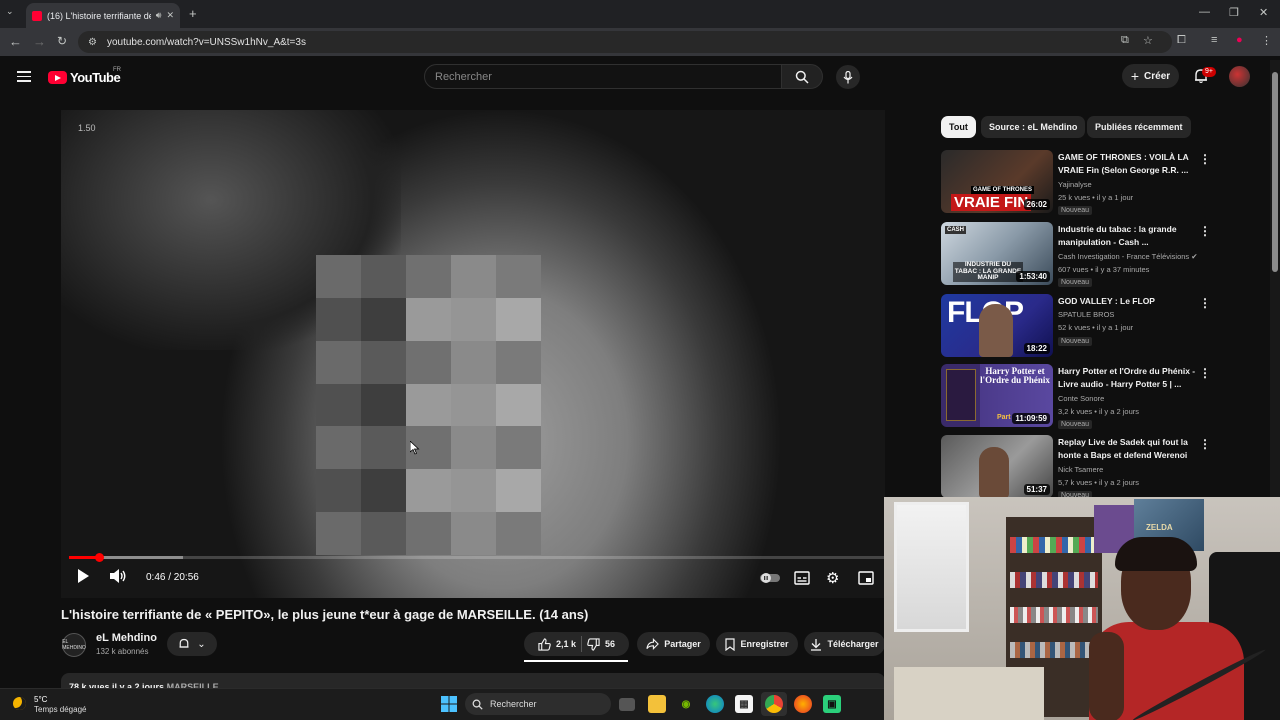 This screenshot has height=720, width=1280. I want to click on suggestion-stats: 52 k vues • il y a 1 jour, so click(1096, 327).